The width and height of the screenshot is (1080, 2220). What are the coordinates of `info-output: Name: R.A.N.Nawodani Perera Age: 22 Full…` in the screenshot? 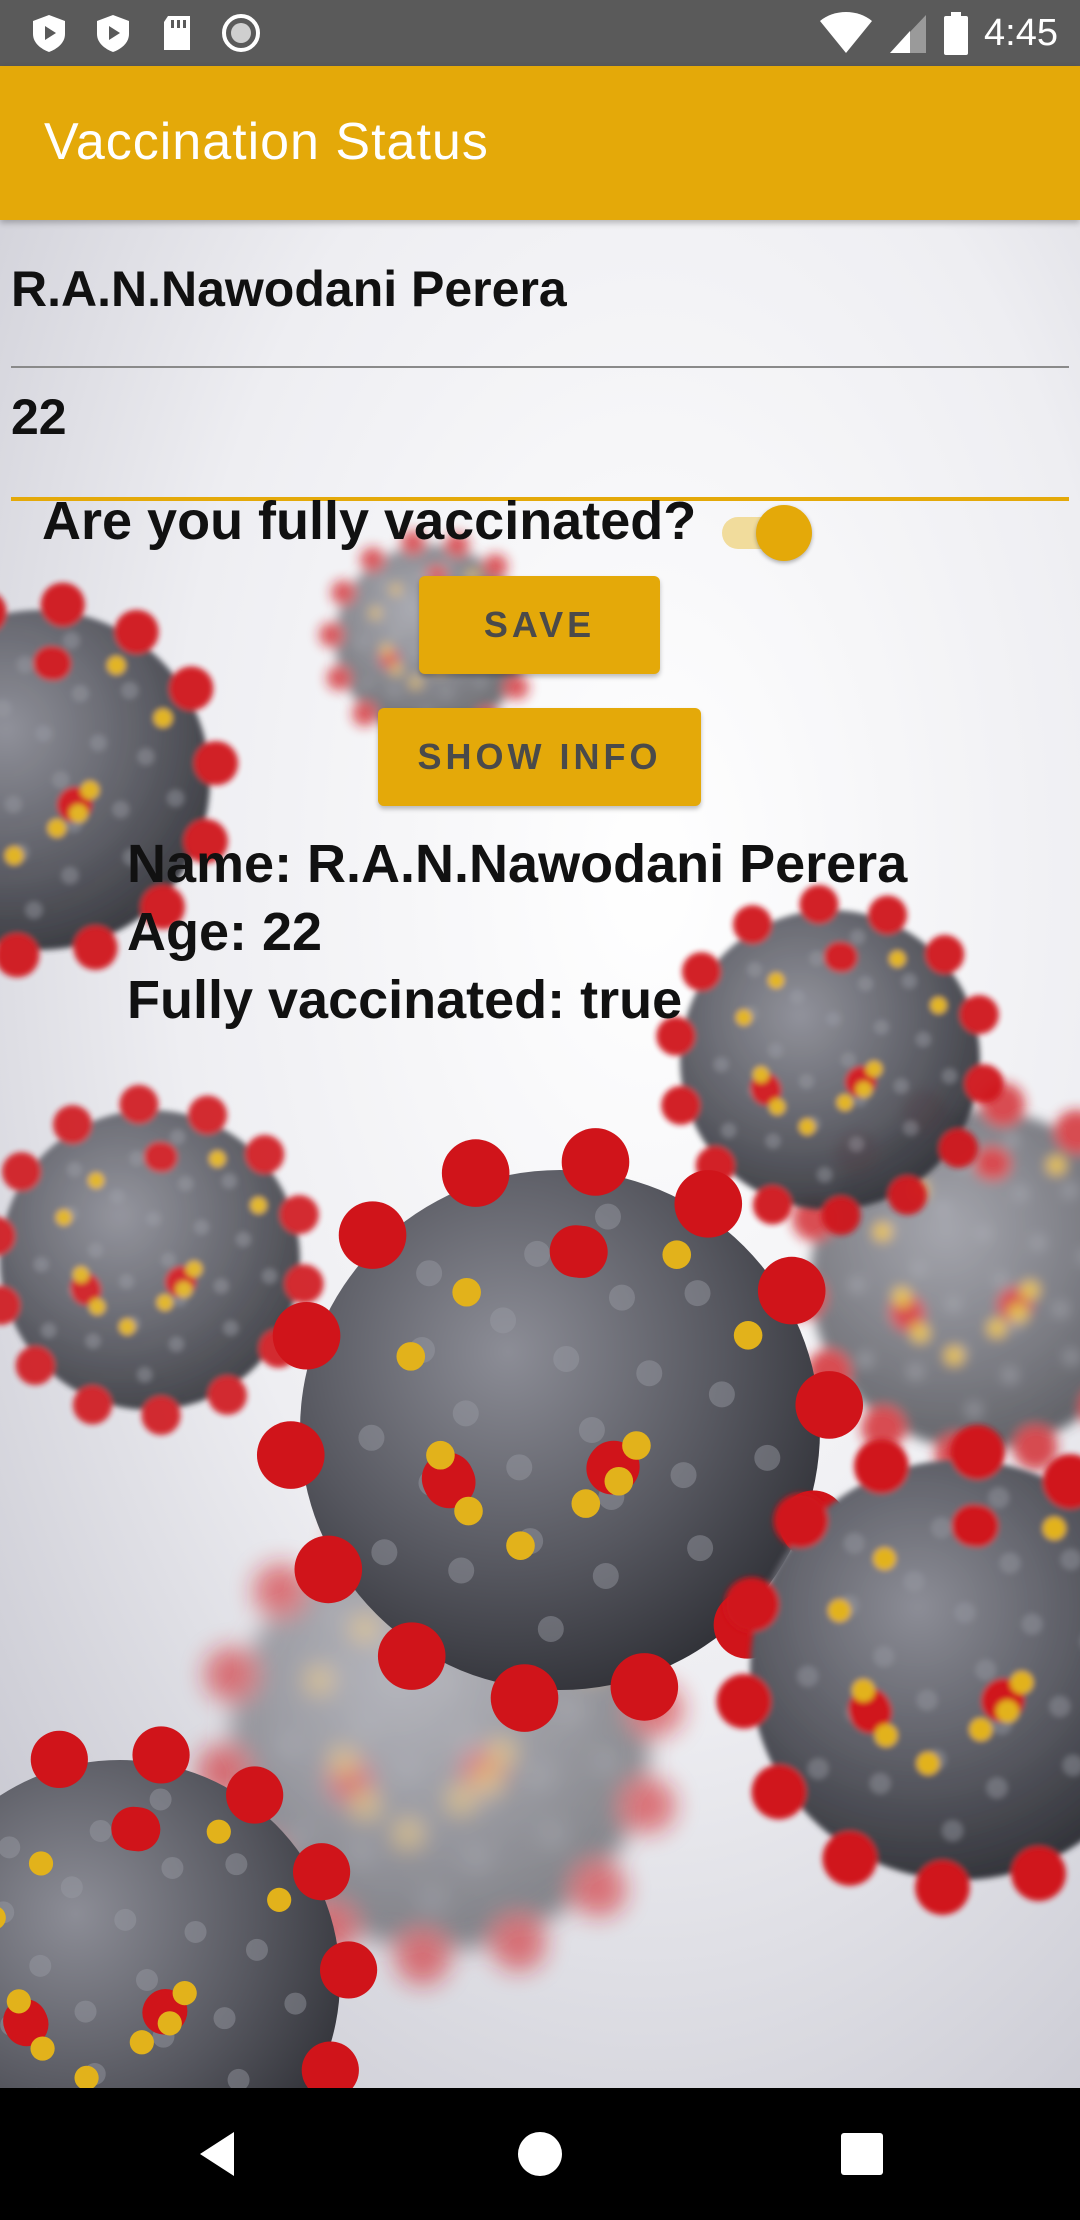 It's located at (517, 932).